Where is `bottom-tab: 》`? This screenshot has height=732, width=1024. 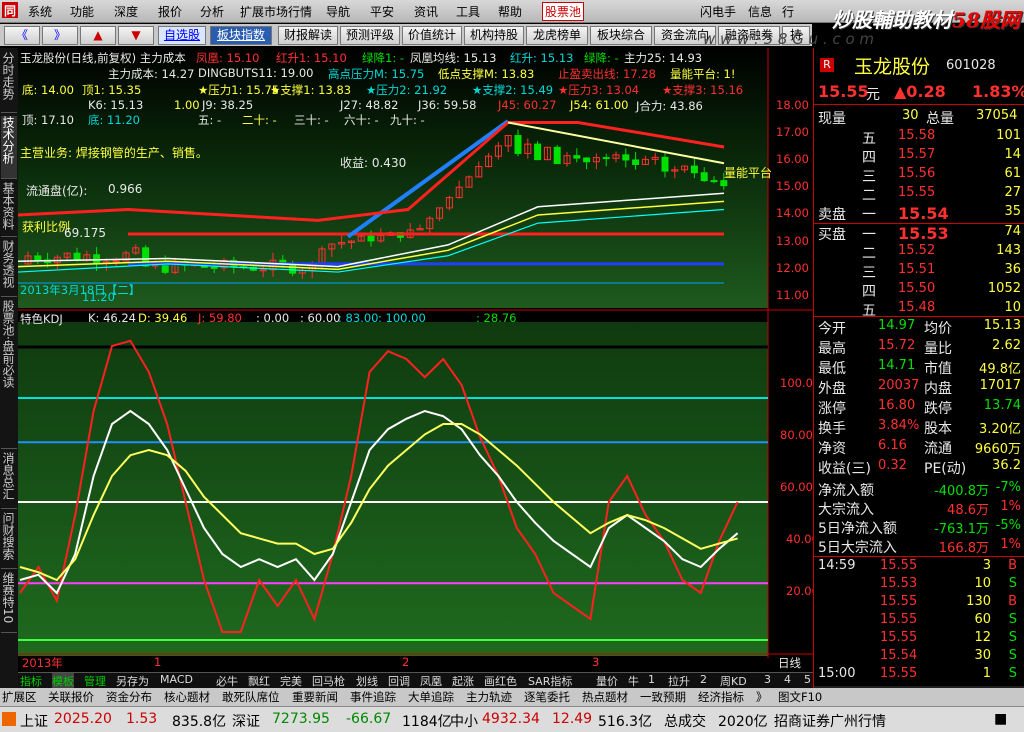 bottom-tab: 》 is located at coordinates (762, 697).